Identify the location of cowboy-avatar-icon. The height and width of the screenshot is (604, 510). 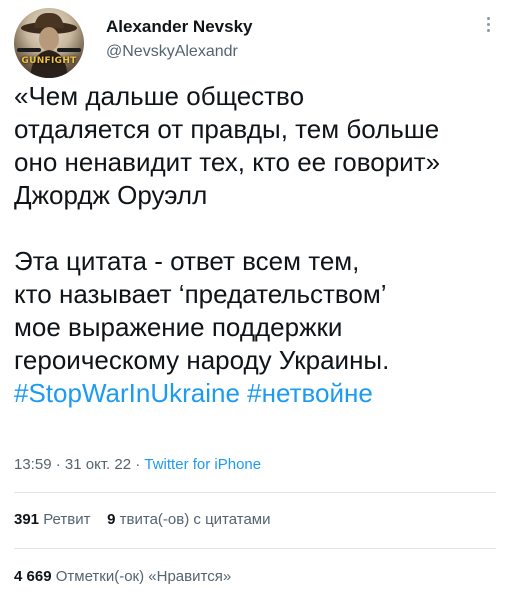
(49, 45).